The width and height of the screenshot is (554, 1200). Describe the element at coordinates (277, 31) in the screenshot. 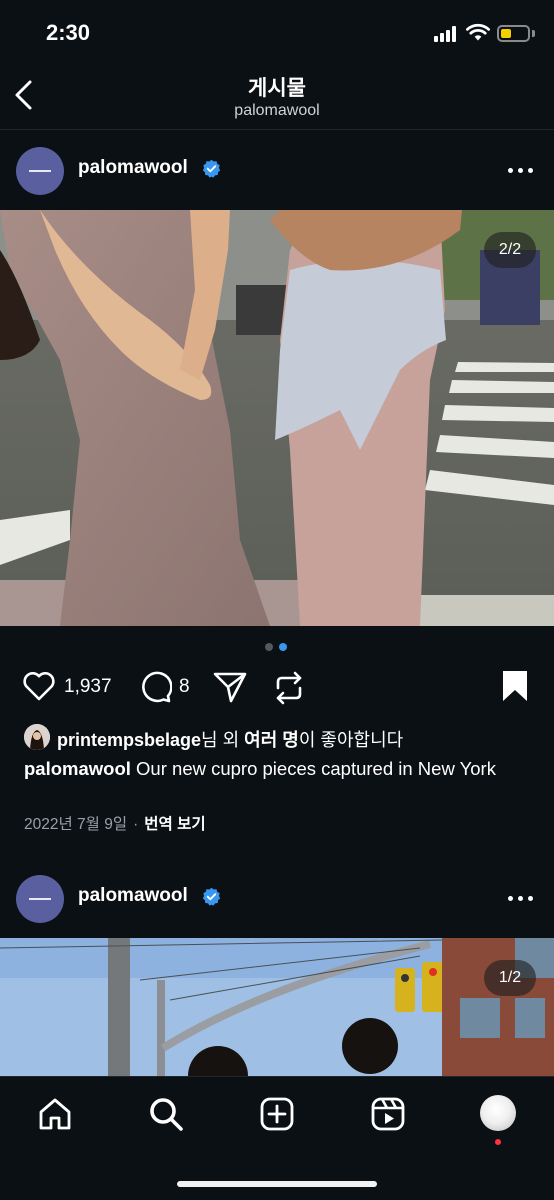

I see `status-bar: 2:30` at that location.